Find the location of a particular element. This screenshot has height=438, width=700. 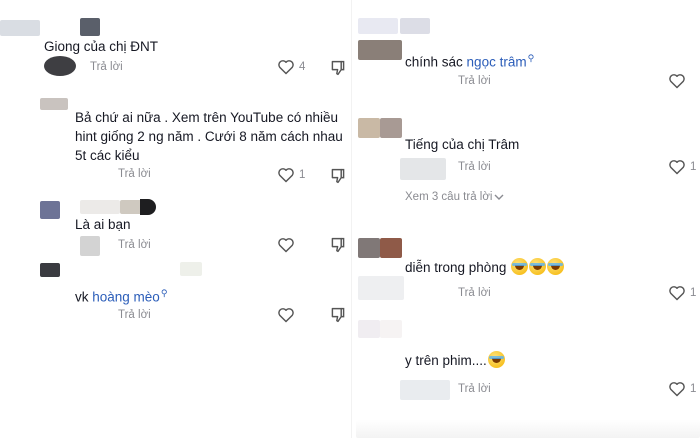

view-replies-button: Xem 3 câu trả lời is located at coordinates (454, 197).